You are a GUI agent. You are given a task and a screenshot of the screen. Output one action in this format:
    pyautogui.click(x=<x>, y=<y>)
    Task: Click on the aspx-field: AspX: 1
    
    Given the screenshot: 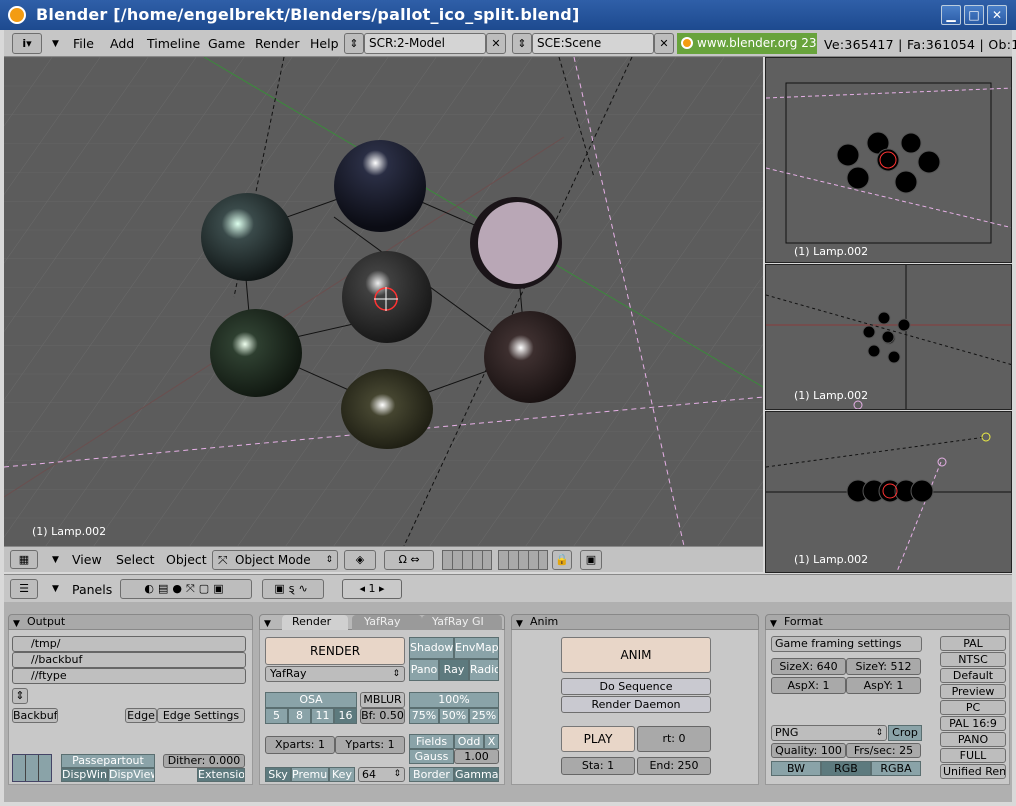 What is the action you would take?
    pyautogui.click(x=808, y=685)
    